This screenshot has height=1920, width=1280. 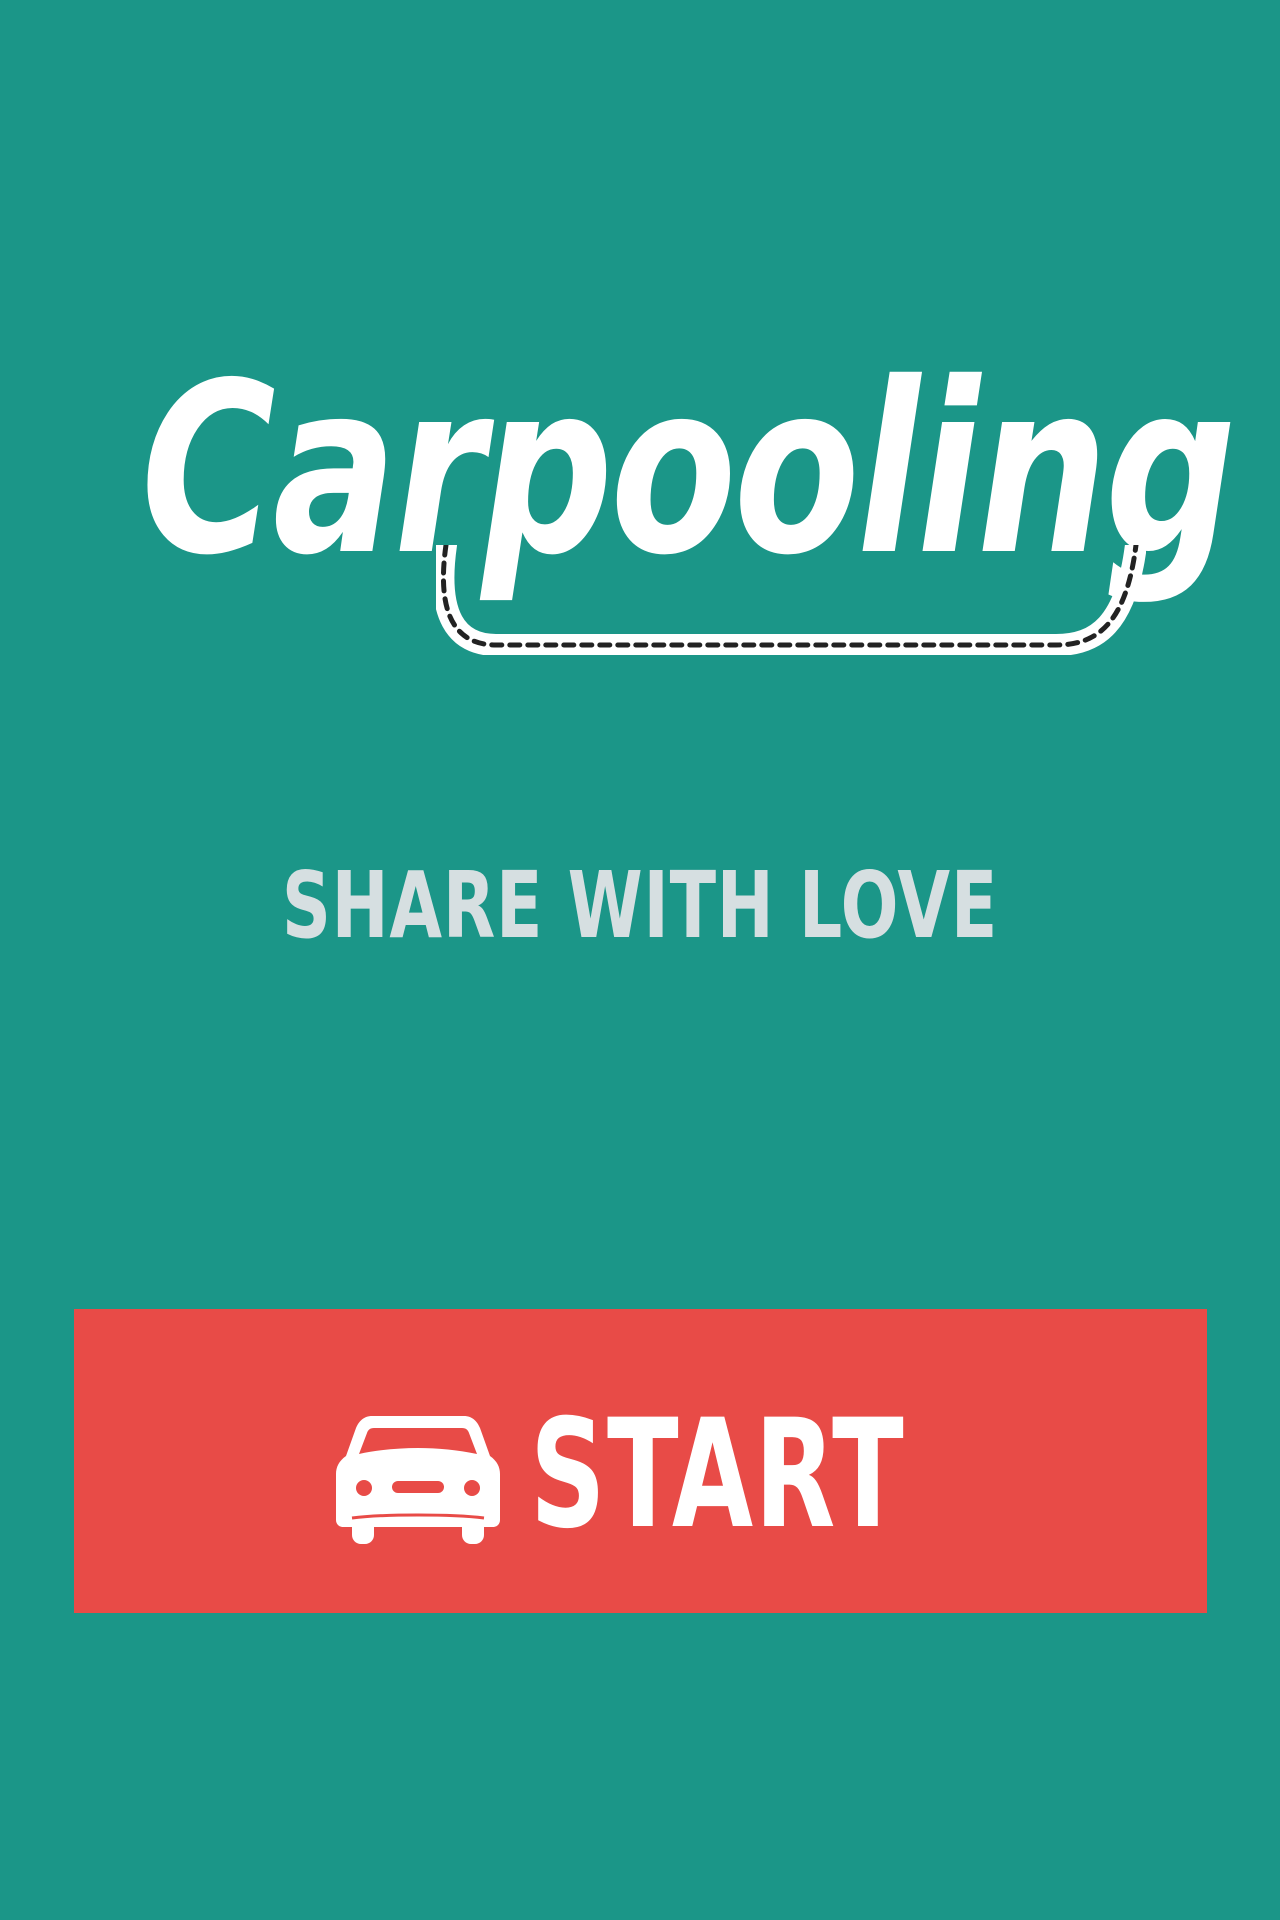 What do you see at coordinates (717, 1475) in the screenshot?
I see `start-button-label: START` at bounding box center [717, 1475].